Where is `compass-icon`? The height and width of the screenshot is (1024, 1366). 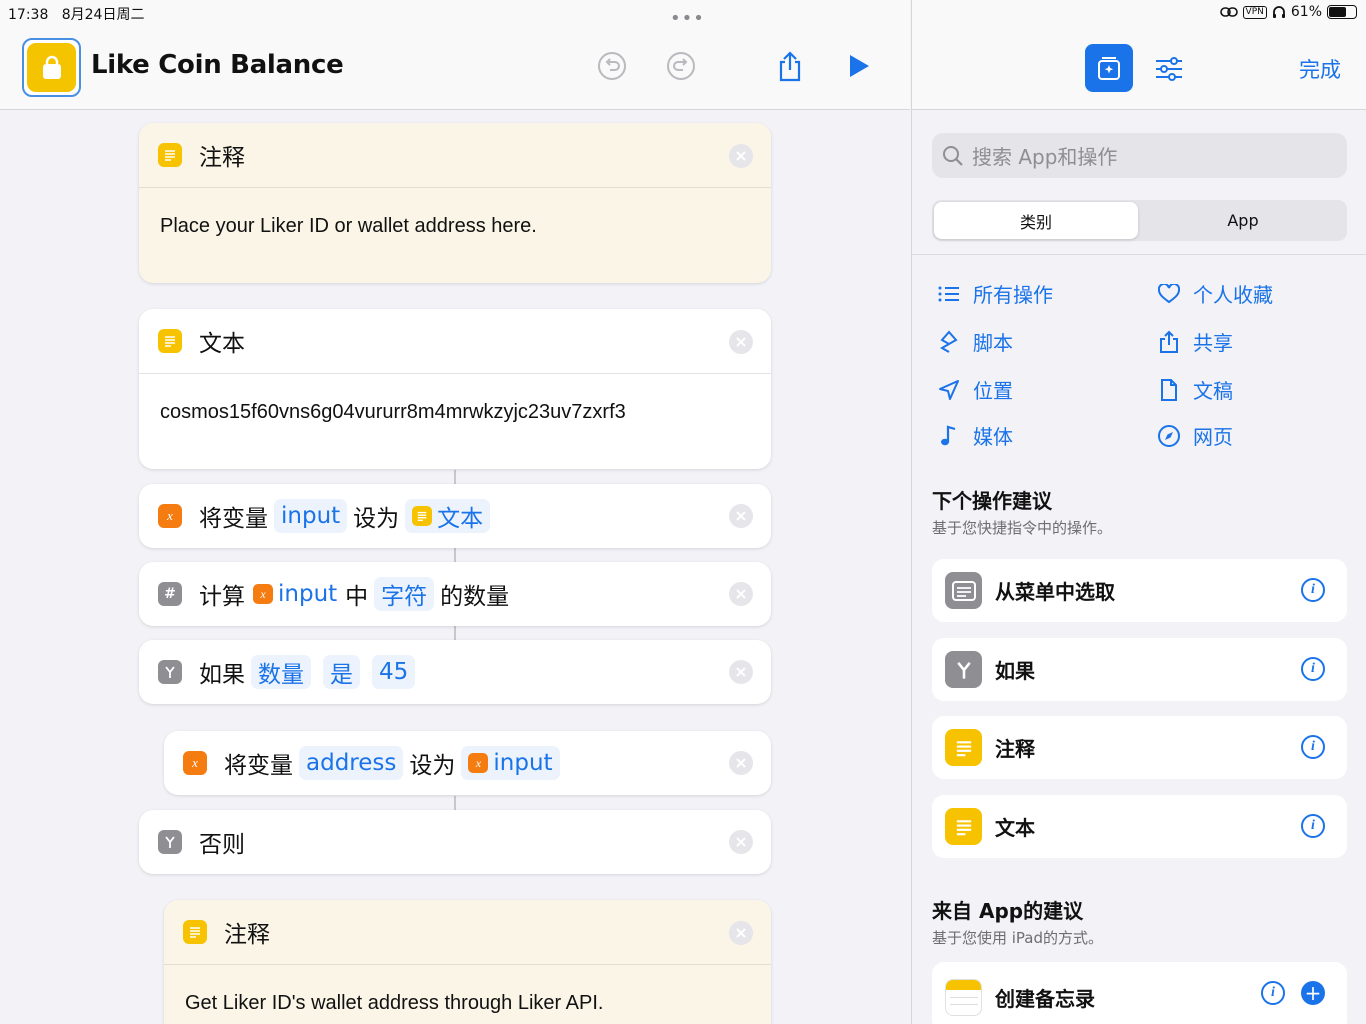
compass-icon is located at coordinates (1169, 436).